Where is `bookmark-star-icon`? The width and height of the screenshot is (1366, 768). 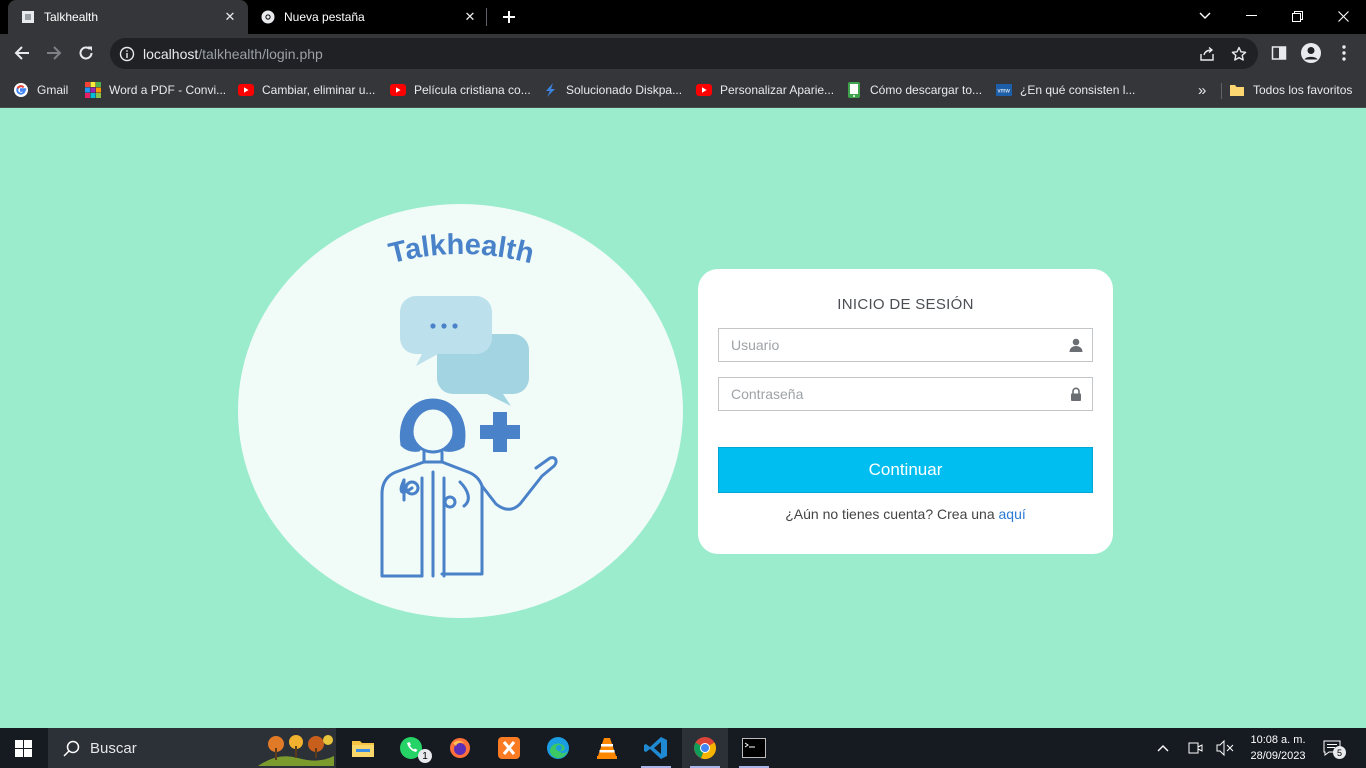
bookmark-star-icon is located at coordinates (1239, 54).